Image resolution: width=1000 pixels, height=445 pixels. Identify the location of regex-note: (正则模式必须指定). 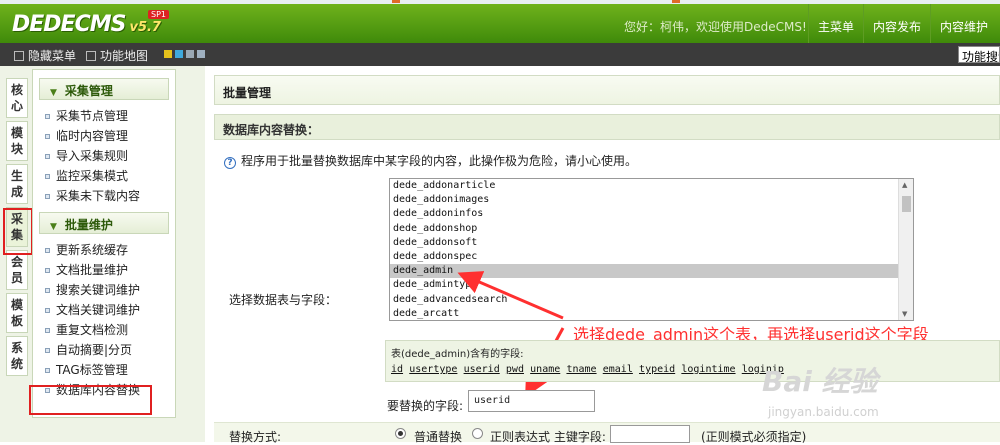
(754, 437).